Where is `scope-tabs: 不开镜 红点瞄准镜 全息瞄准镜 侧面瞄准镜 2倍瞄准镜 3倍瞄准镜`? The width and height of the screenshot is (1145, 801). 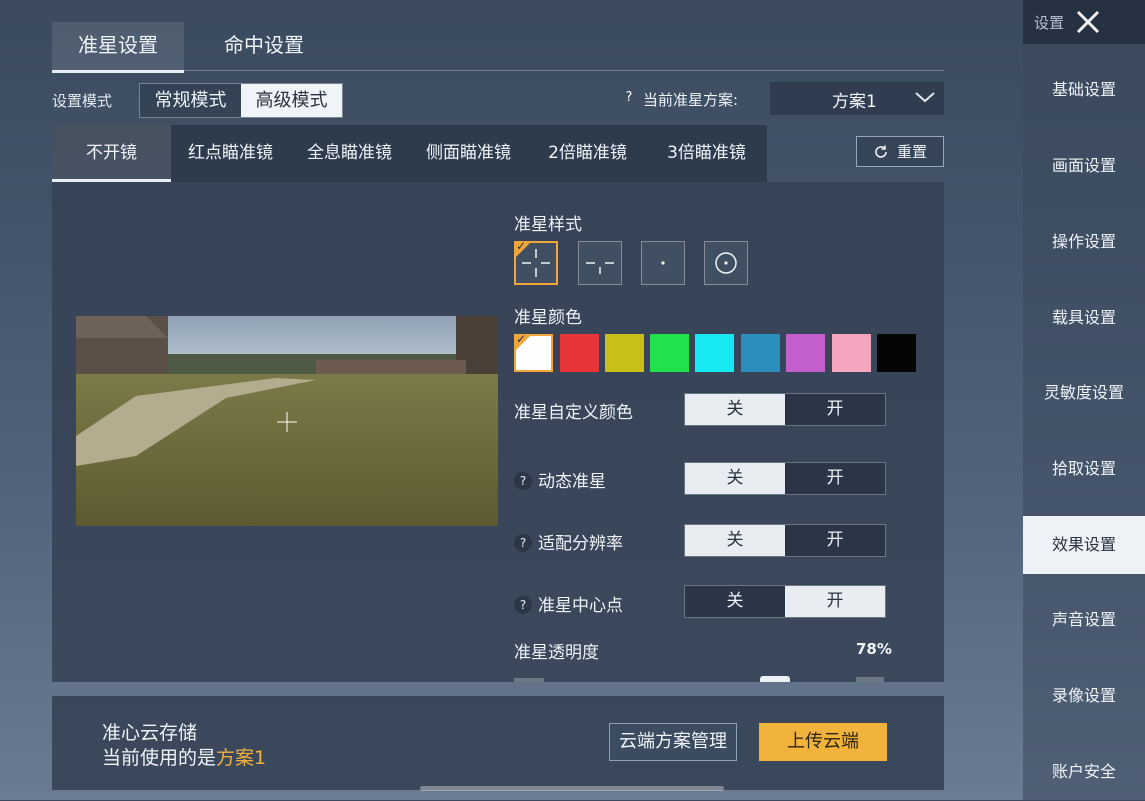
scope-tabs: 不开镜 红点瞄准镜 全息瞄准镜 侧面瞄准镜 2倍瞄准镜 3倍瞄准镜 is located at coordinates (409, 153).